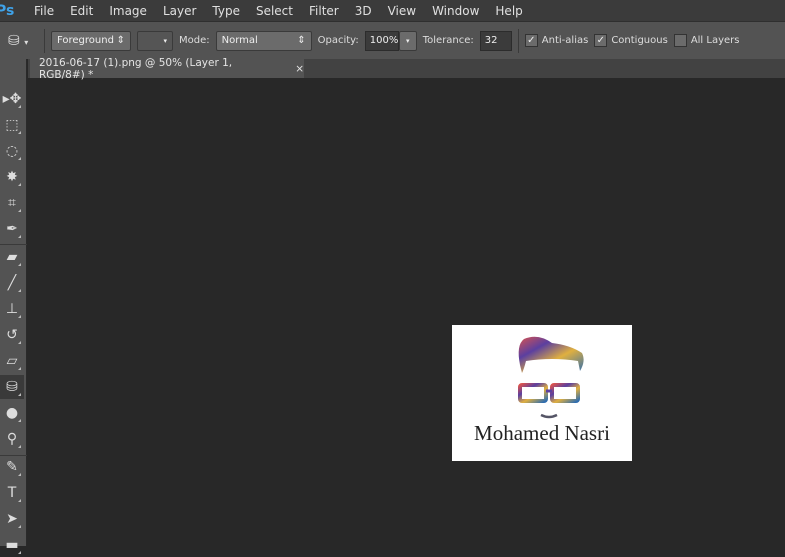 The image size is (785, 557). What do you see at coordinates (23, 41) in the screenshot?
I see `paint-bucket-preset-icon: ⛁ ▾` at bounding box center [23, 41].